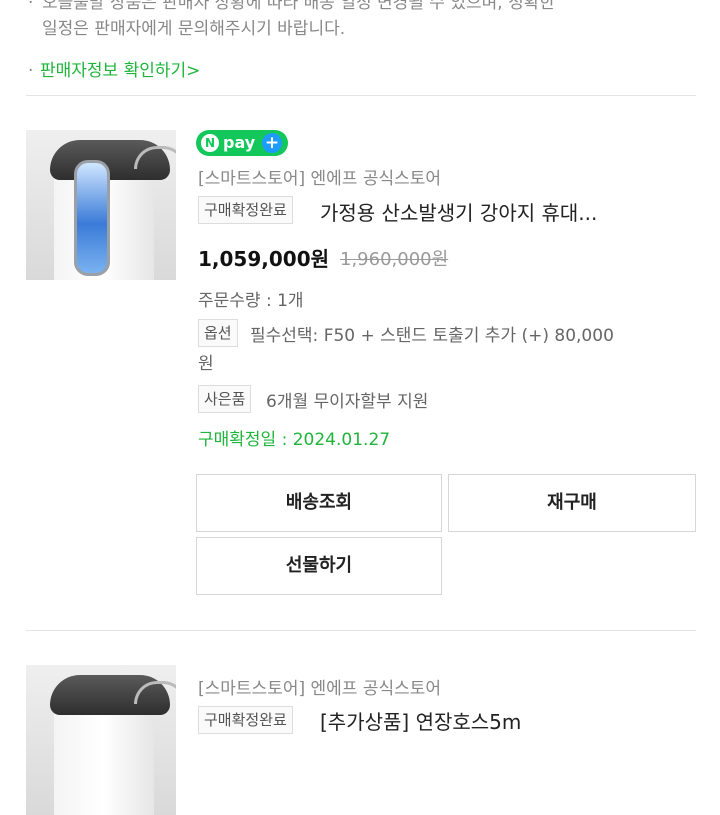 This screenshot has width=720, height=815. What do you see at coordinates (218, 333) in the screenshot?
I see `option-tag: 옵션` at bounding box center [218, 333].